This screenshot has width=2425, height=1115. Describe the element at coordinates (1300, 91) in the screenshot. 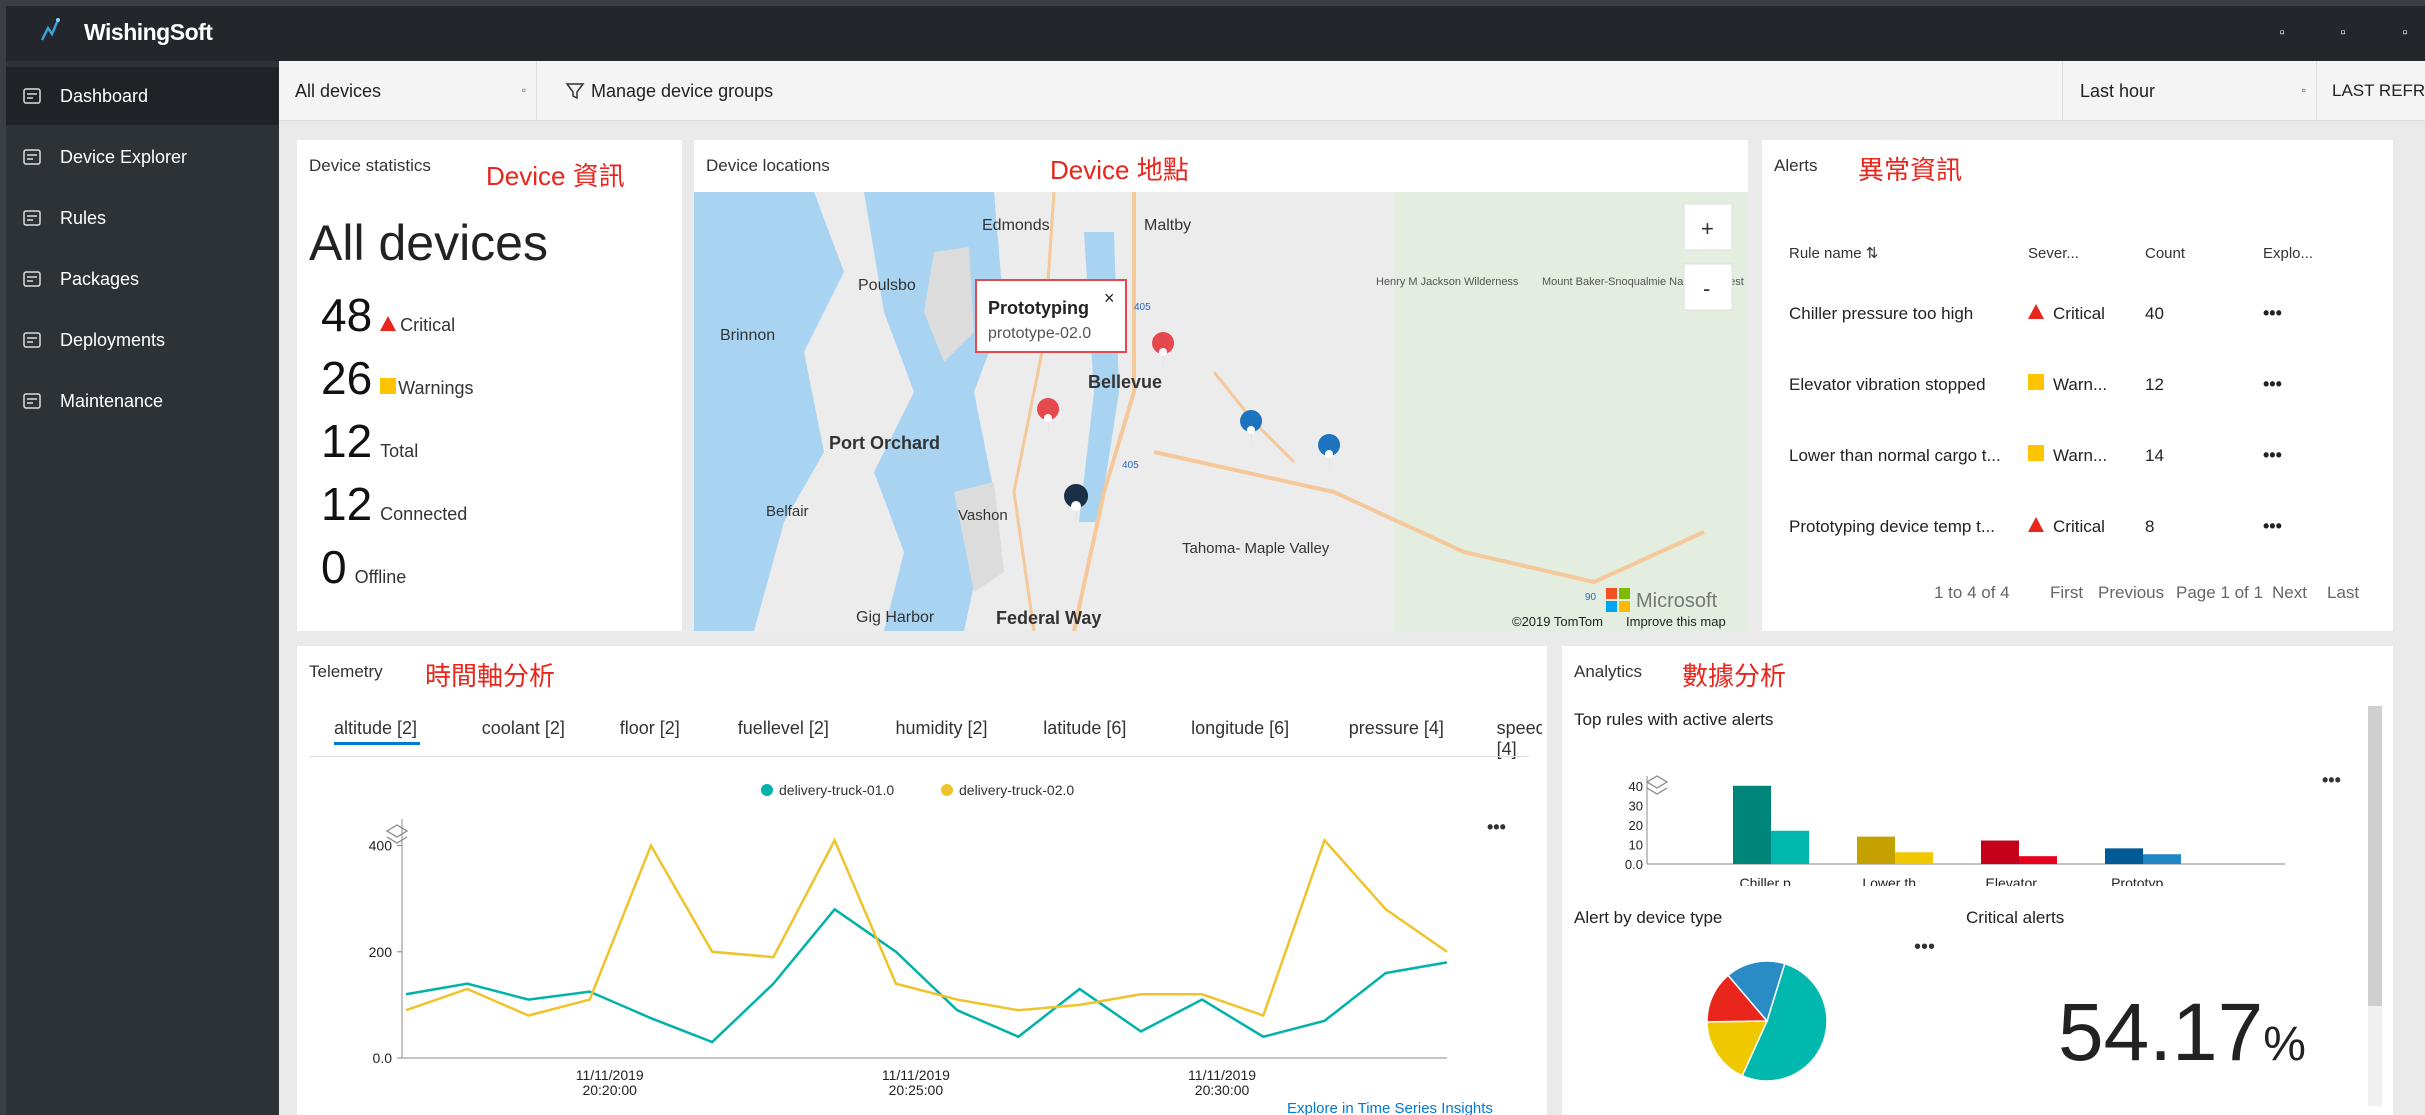

I see `manage-device-groups-button: Manage device groups` at that location.